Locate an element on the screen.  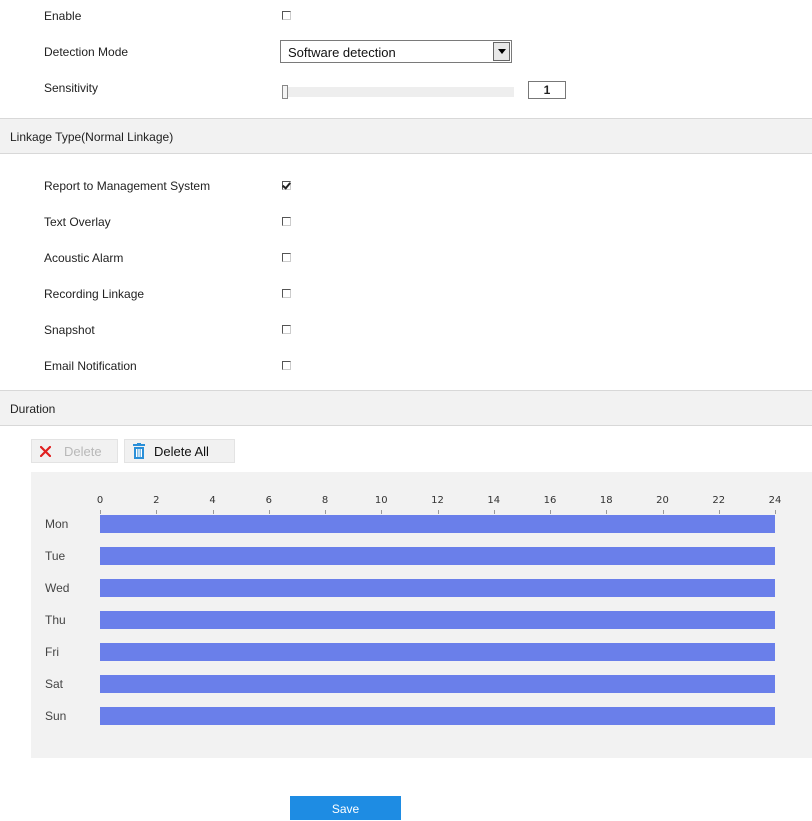
day-label: Sat is located at coordinates (54, 684).